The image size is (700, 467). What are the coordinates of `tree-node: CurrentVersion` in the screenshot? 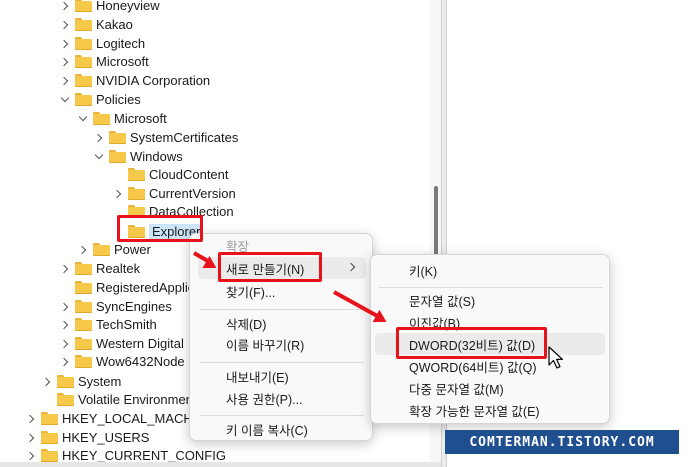 It's located at (173, 193).